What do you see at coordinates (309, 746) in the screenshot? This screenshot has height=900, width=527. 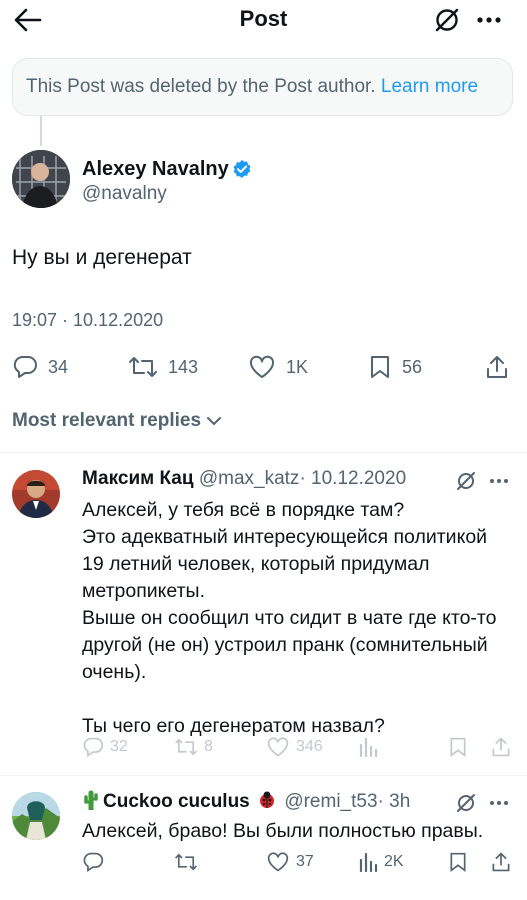 I see `reply-like-count: 346` at bounding box center [309, 746].